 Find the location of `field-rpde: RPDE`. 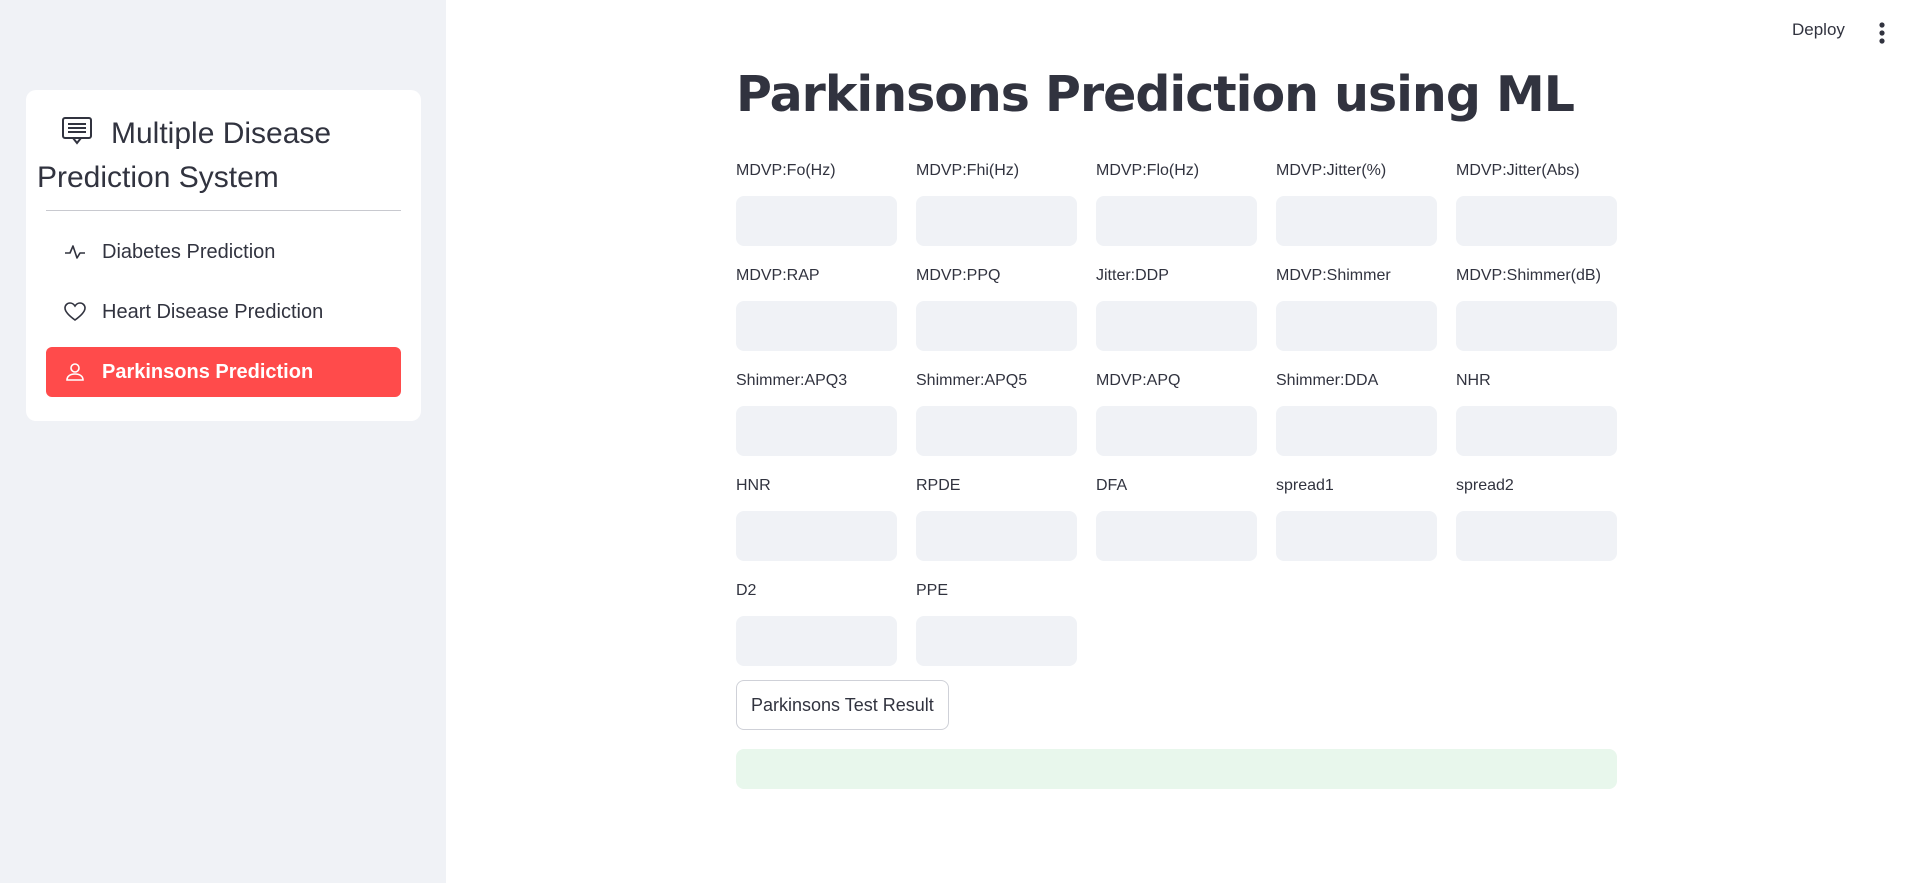

field-rpde: RPDE is located at coordinates (996, 518).